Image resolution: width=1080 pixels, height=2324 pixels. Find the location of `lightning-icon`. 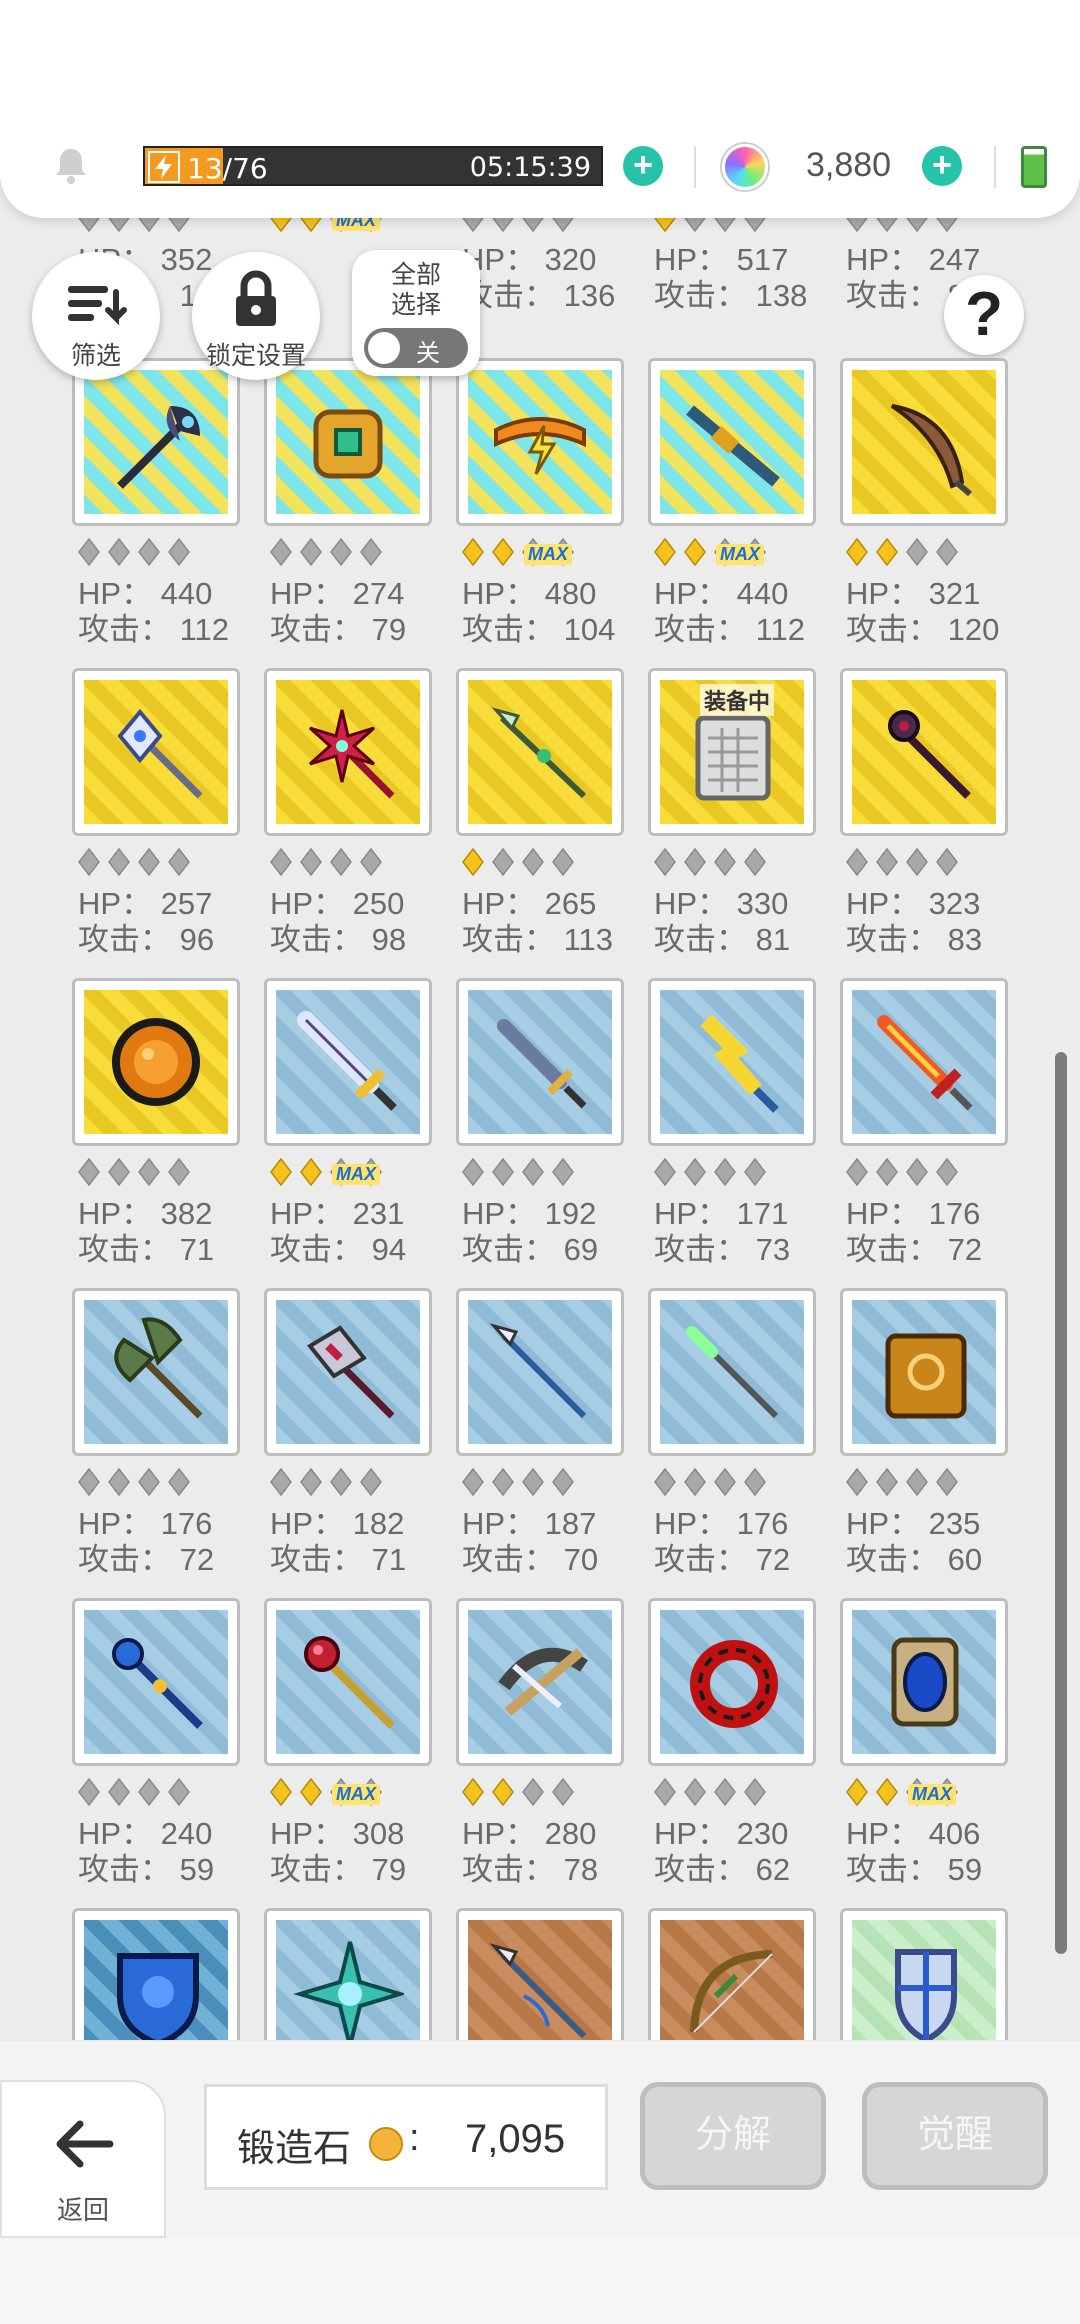

lightning-icon is located at coordinates (164, 167).